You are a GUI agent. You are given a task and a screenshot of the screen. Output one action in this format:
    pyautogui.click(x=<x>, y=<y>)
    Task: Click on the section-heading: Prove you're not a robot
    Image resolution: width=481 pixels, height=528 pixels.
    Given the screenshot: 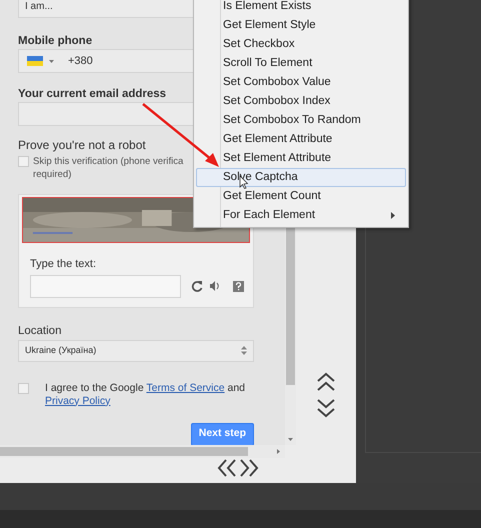 What is the action you would take?
    pyautogui.click(x=82, y=145)
    